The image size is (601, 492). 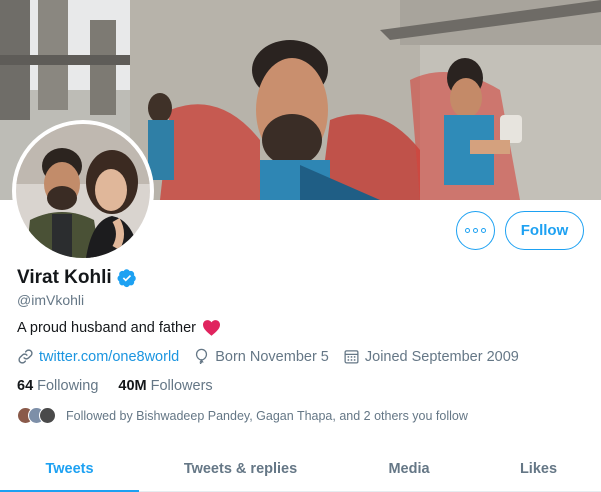 I want to click on red-heart-icon, so click(x=211, y=328).